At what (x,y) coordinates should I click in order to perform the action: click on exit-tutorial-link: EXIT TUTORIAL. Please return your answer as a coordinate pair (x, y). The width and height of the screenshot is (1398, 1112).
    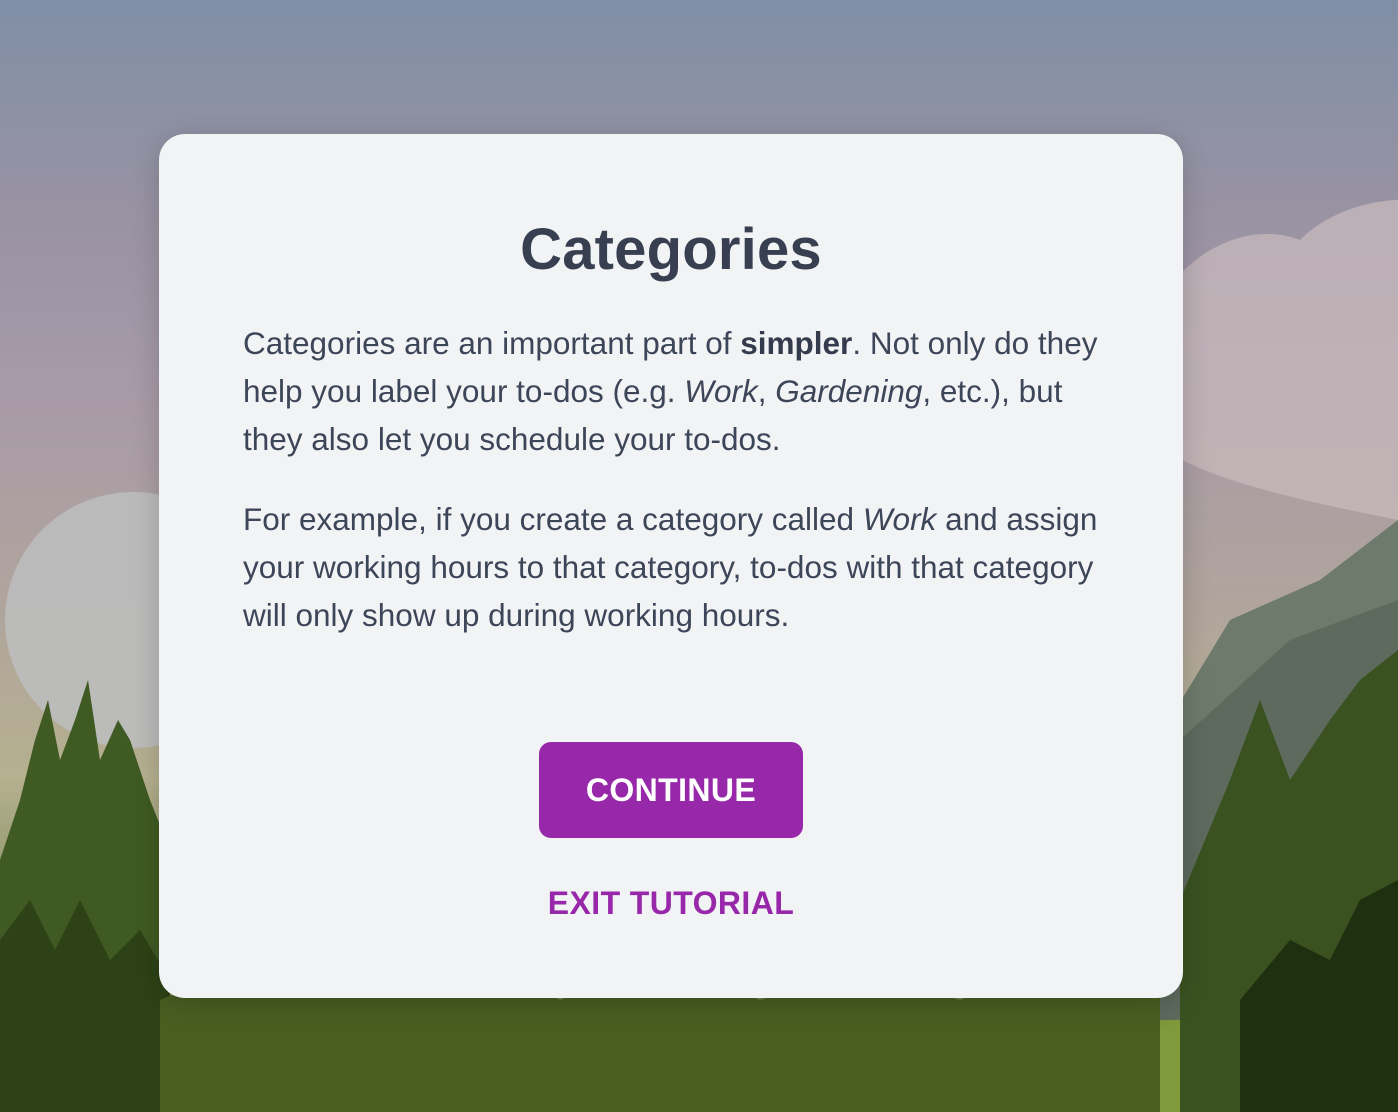
    Looking at the image, I should click on (671, 903).